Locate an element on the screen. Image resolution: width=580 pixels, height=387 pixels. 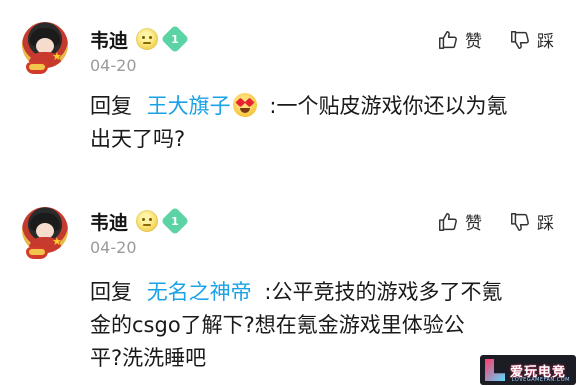
watermark-subtext: LOVEGAMEFAN.COM is located at coordinates (540, 380).